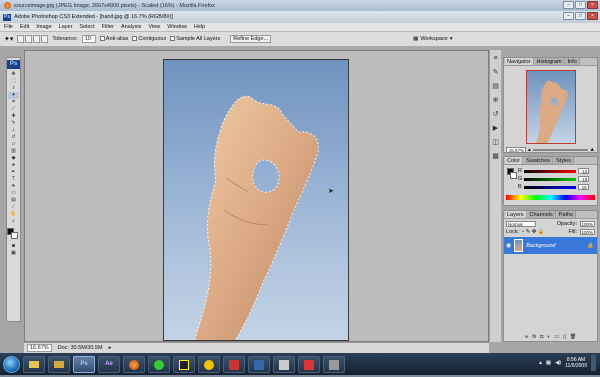  What do you see at coordinates (584, 179) in the screenshot?
I see `green-value: 16` at bounding box center [584, 179].